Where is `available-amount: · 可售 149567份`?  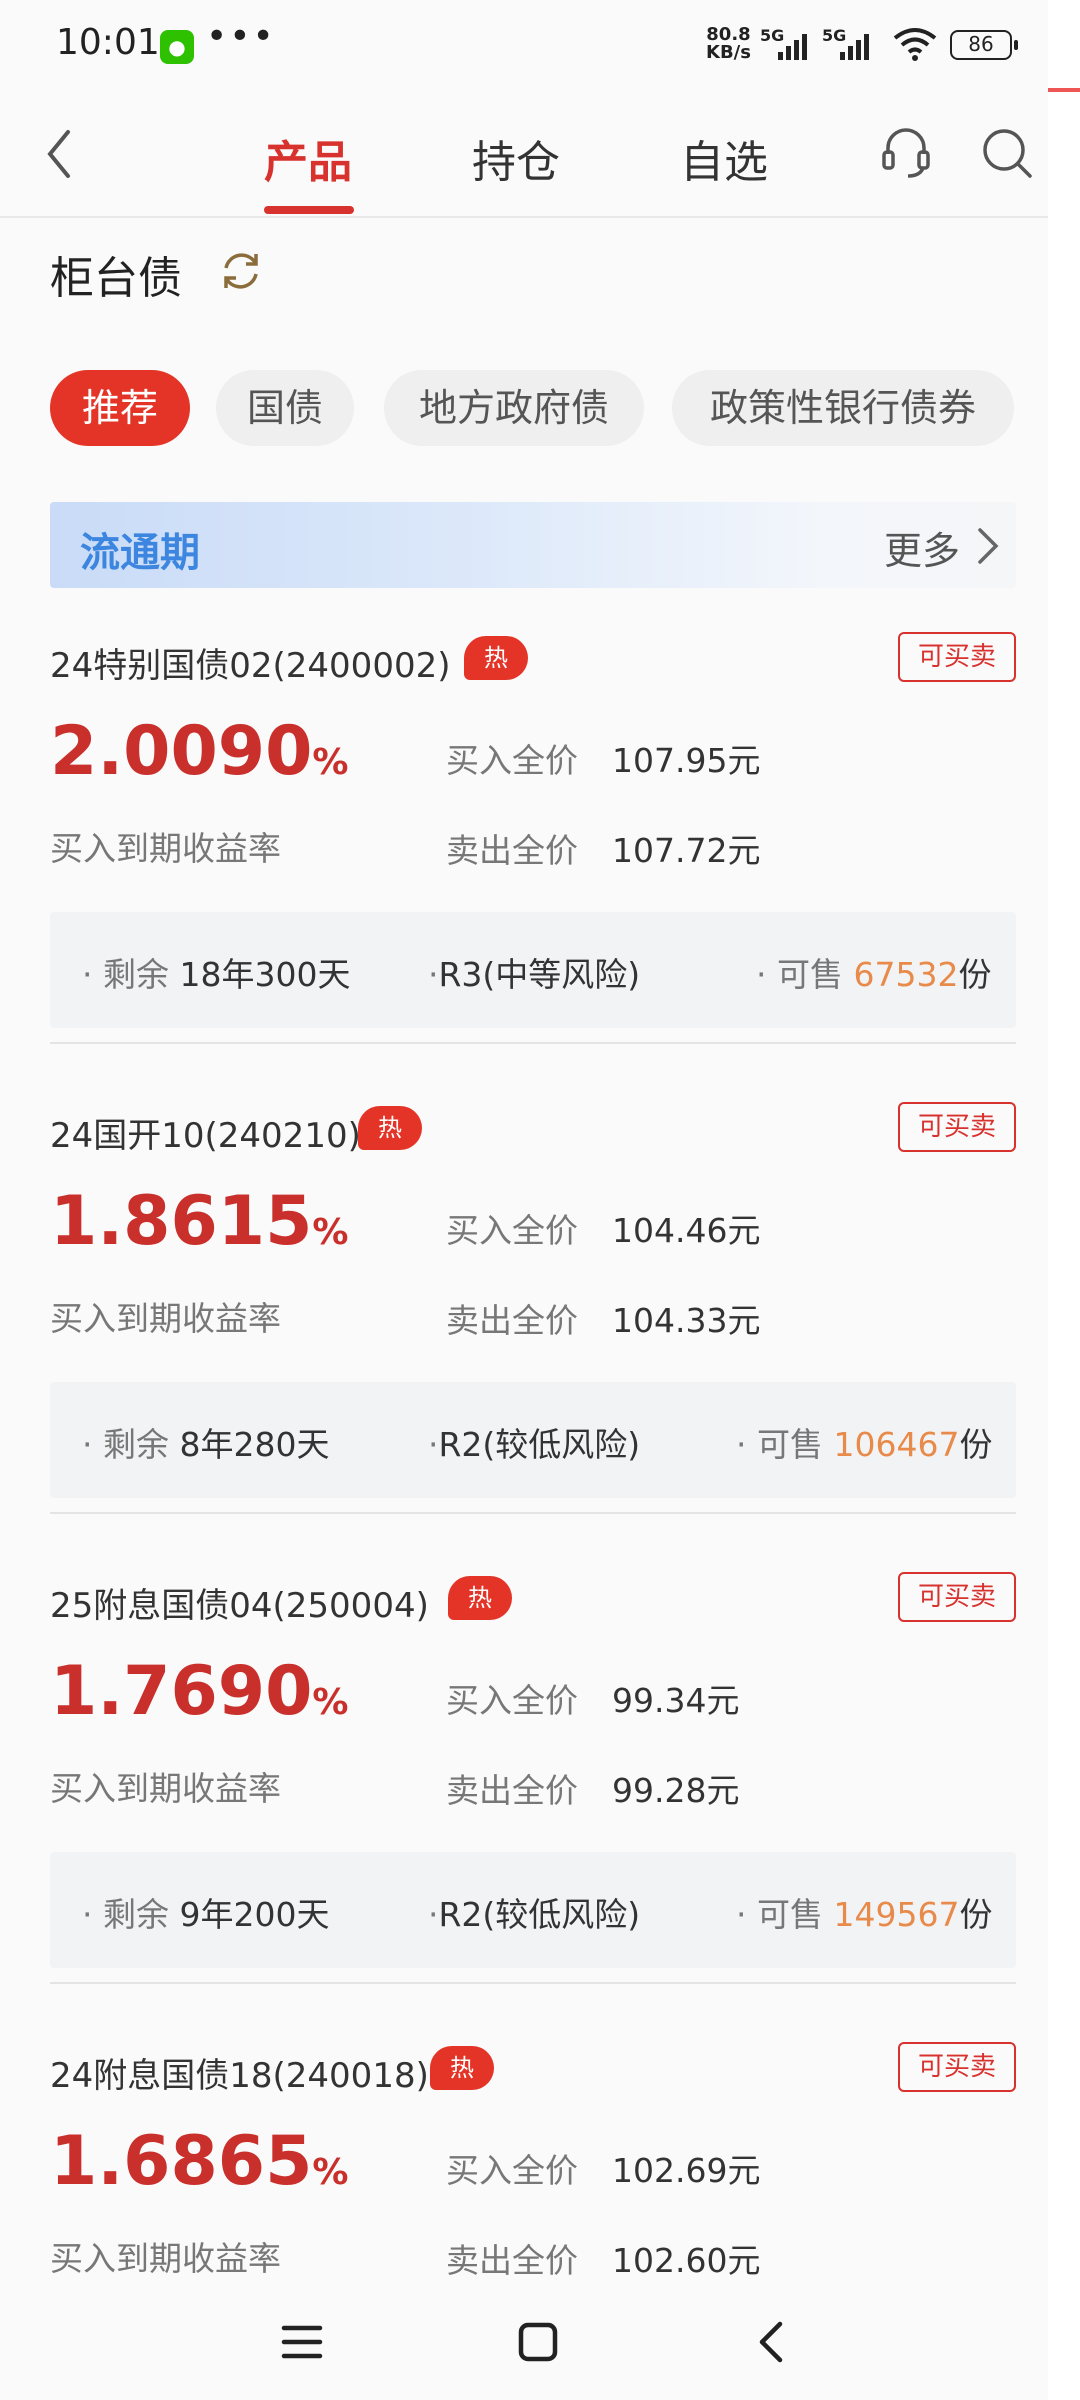 available-amount: · 可售 149567份 is located at coordinates (864, 1914).